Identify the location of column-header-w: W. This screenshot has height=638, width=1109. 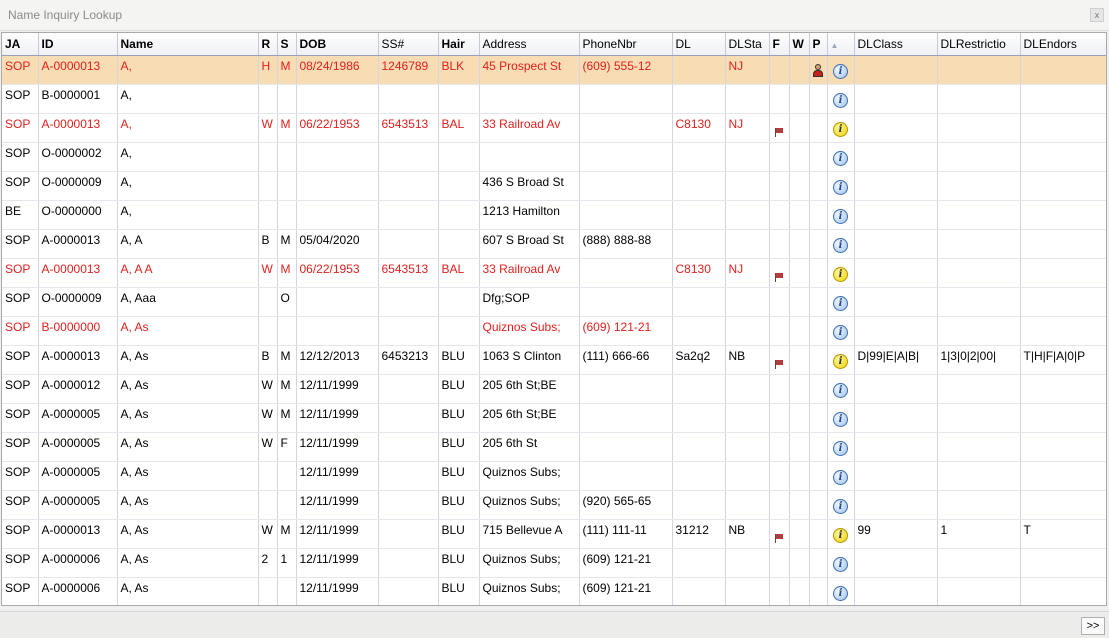
(799, 44).